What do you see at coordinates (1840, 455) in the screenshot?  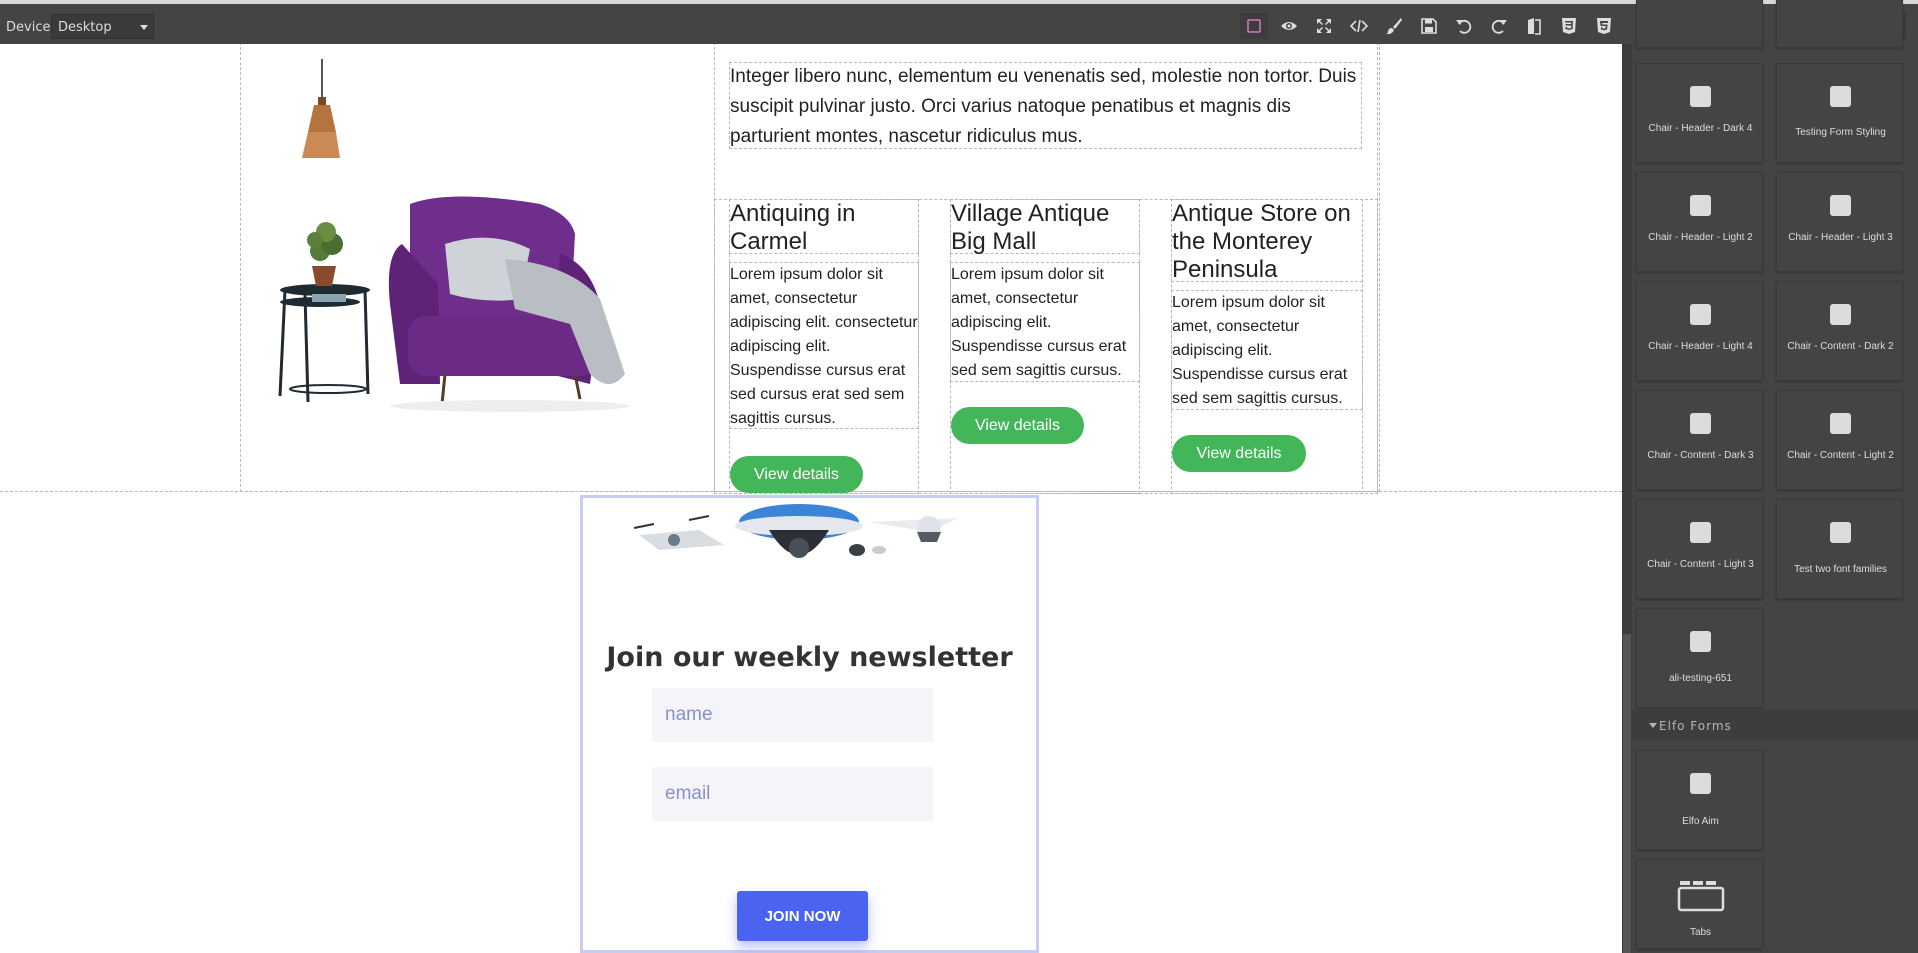 I see `block-label: Chair - Content - Light 2` at bounding box center [1840, 455].